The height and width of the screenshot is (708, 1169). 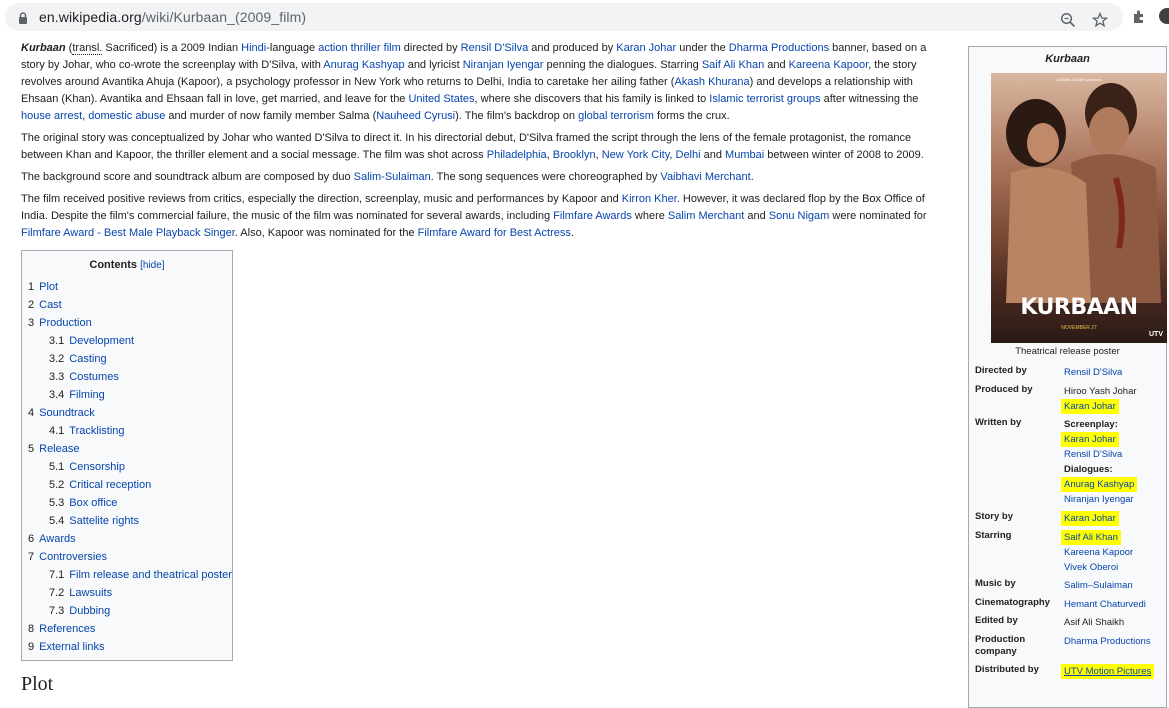 What do you see at coordinates (130, 593) in the screenshot?
I see `toc-item: 7.2 Lawsuits` at bounding box center [130, 593].